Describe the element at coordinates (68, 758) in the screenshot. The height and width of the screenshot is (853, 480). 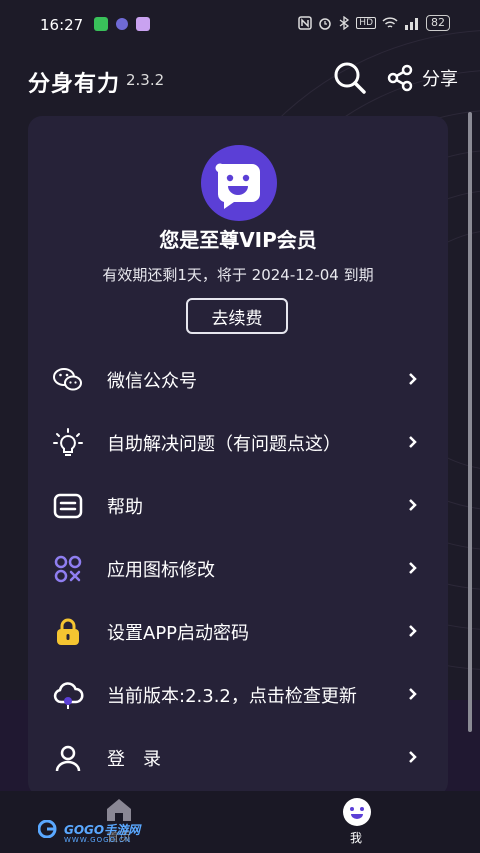
I see `user-icon` at that location.